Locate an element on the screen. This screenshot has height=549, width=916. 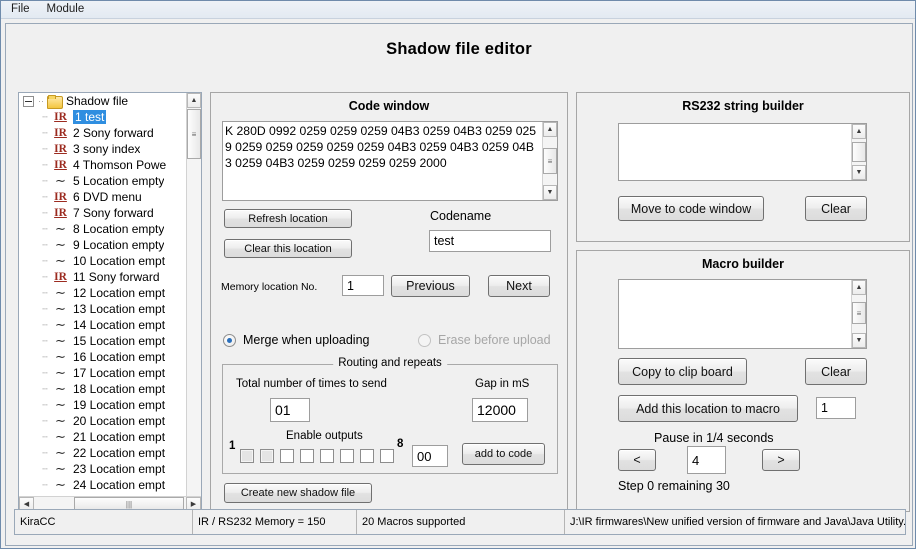
create-new-shadow-file-button: Create new shadow file is located at coordinates (298, 493).